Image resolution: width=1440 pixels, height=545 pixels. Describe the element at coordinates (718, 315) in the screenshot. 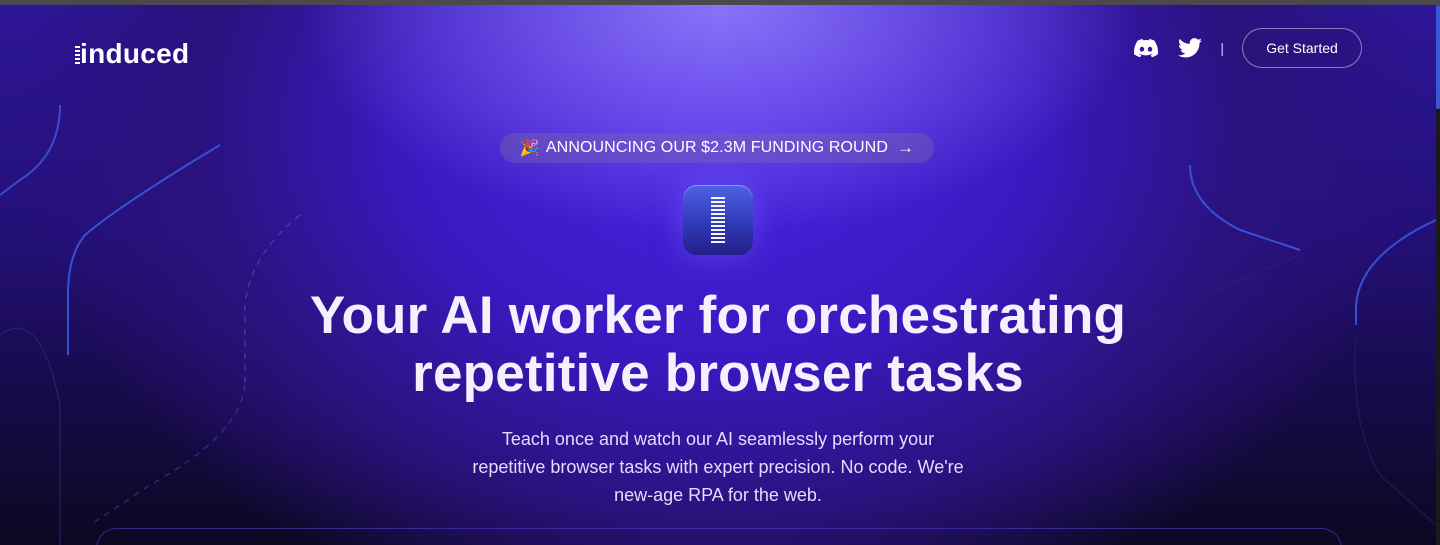

I see `hero-title-line-1: Your AI worker for orchestrating` at that location.